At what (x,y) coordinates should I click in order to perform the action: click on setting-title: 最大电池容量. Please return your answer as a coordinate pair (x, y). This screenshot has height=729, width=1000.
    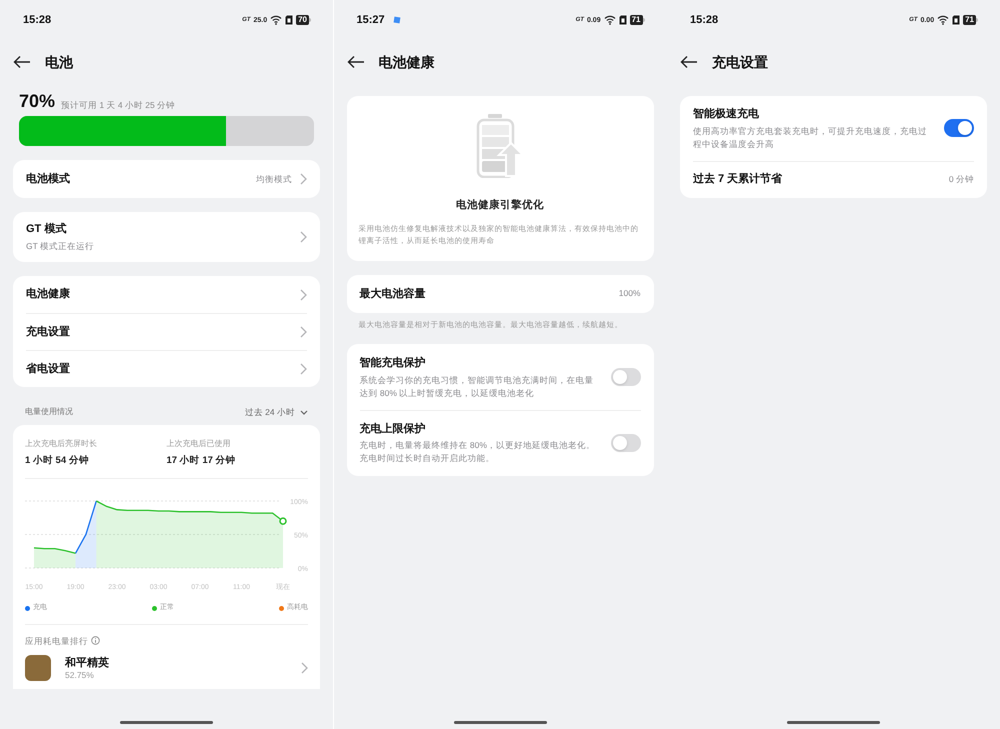
    Looking at the image, I should click on (393, 294).